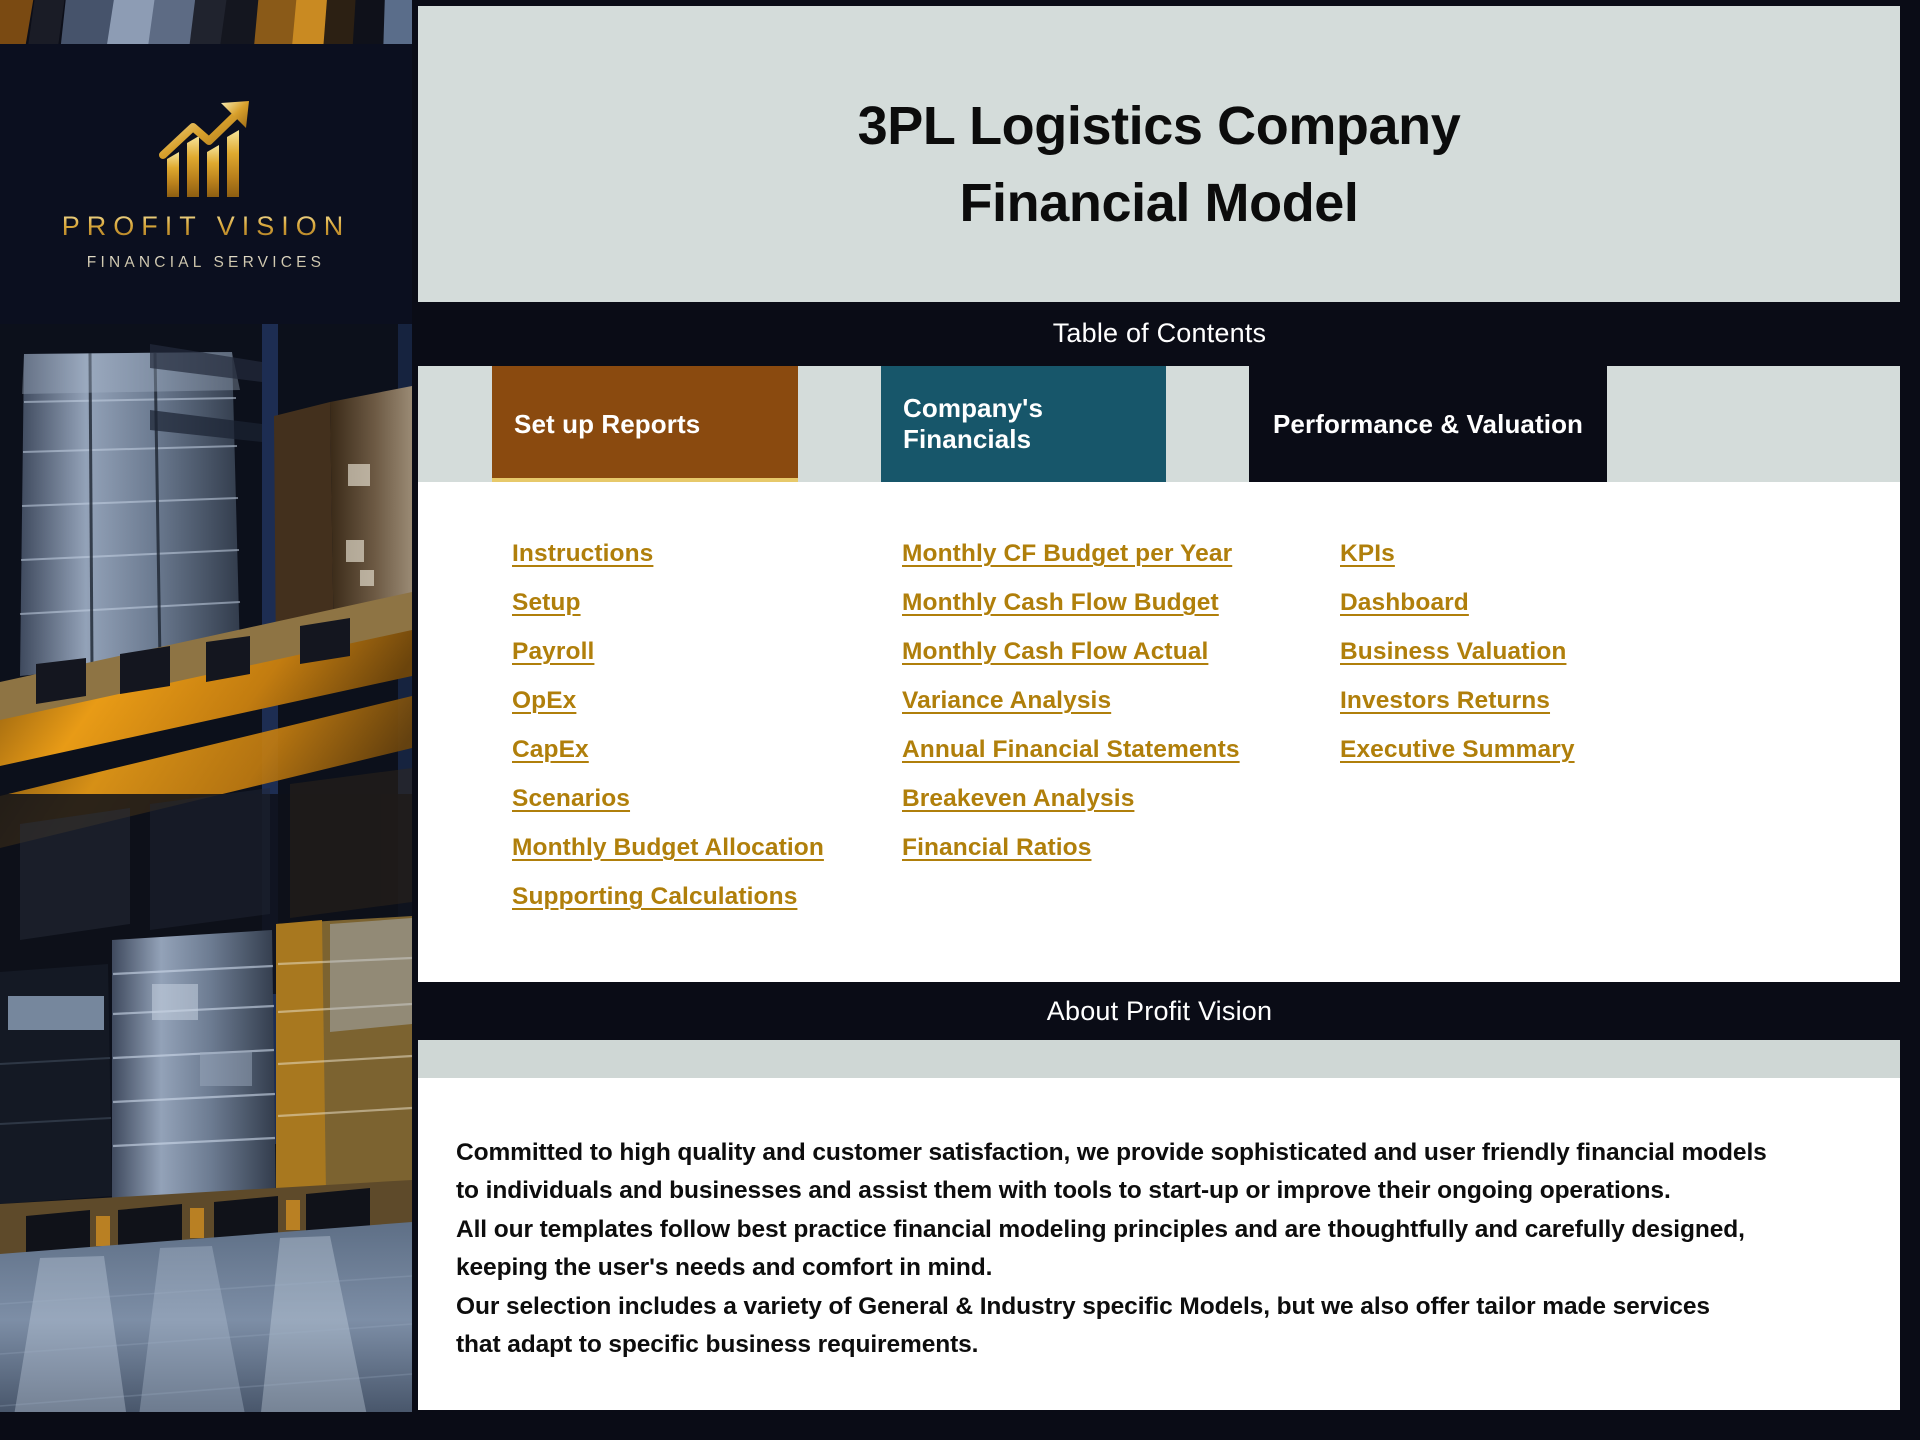 Image resolution: width=1920 pixels, height=1440 pixels. I want to click on footer-band, so click(960, 1426).